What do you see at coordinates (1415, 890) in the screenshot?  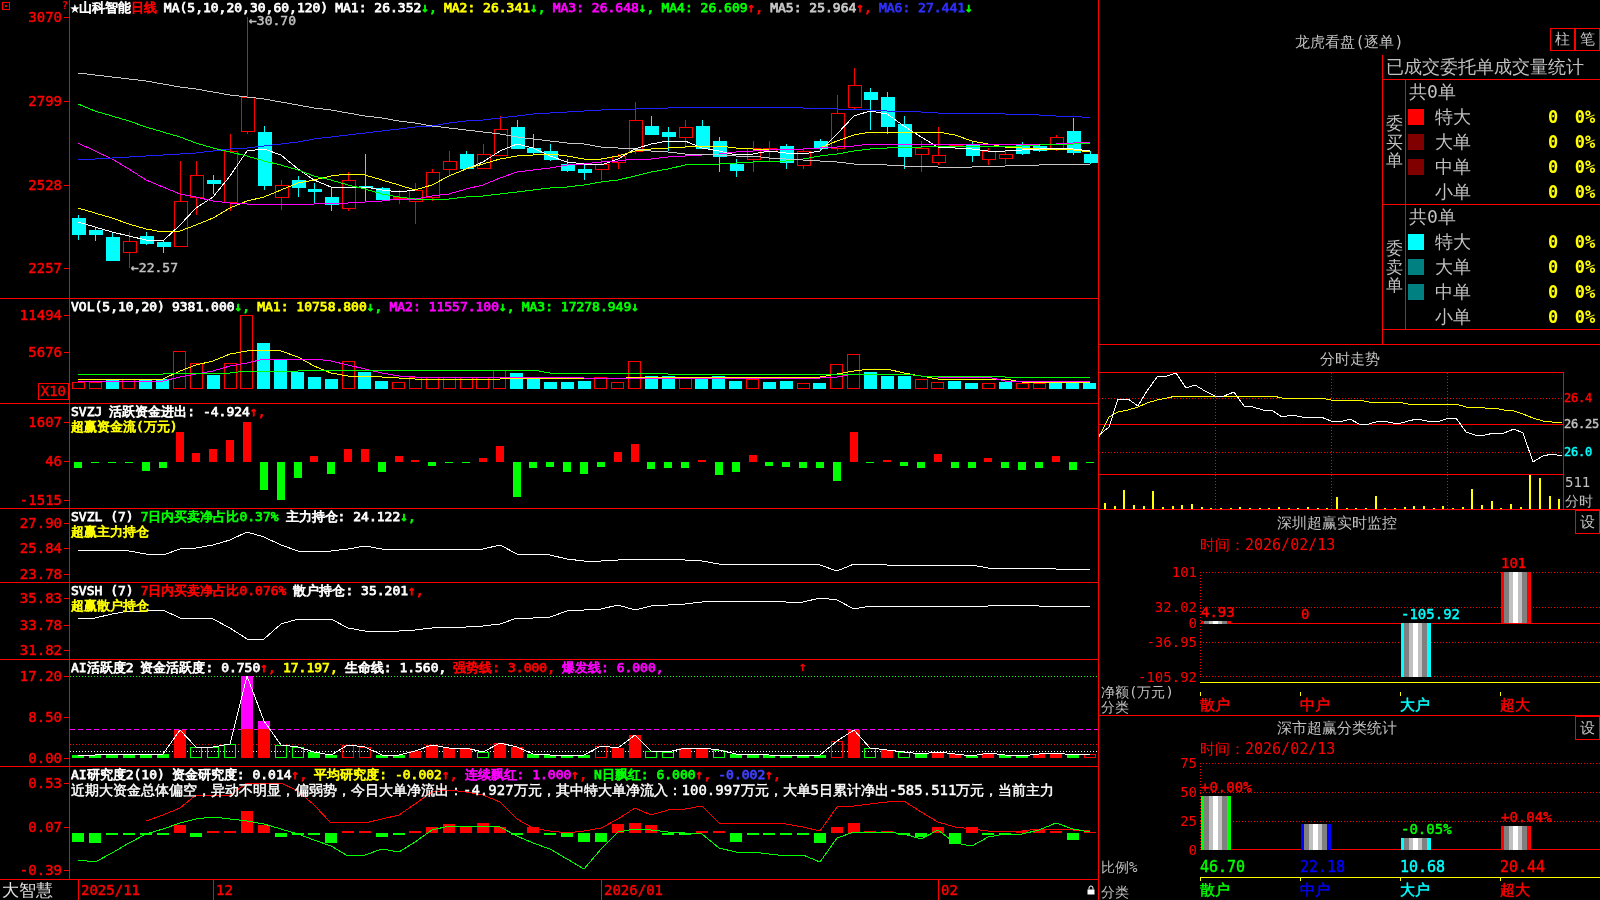 I see `category-label: 大户` at bounding box center [1415, 890].